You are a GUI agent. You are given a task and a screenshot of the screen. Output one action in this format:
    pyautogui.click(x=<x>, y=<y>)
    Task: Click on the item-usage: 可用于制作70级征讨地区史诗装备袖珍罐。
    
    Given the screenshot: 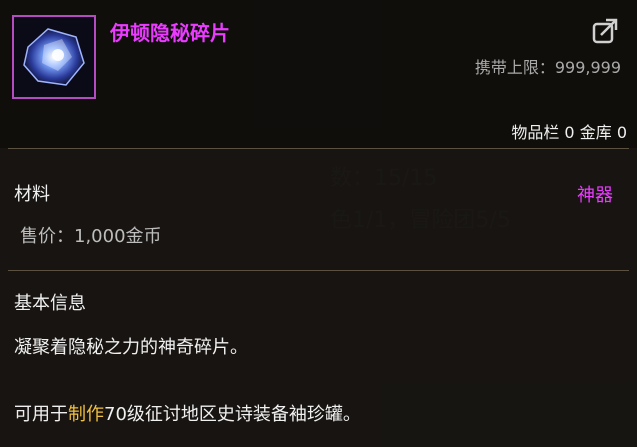 What is the action you would take?
    pyautogui.click(x=187, y=413)
    